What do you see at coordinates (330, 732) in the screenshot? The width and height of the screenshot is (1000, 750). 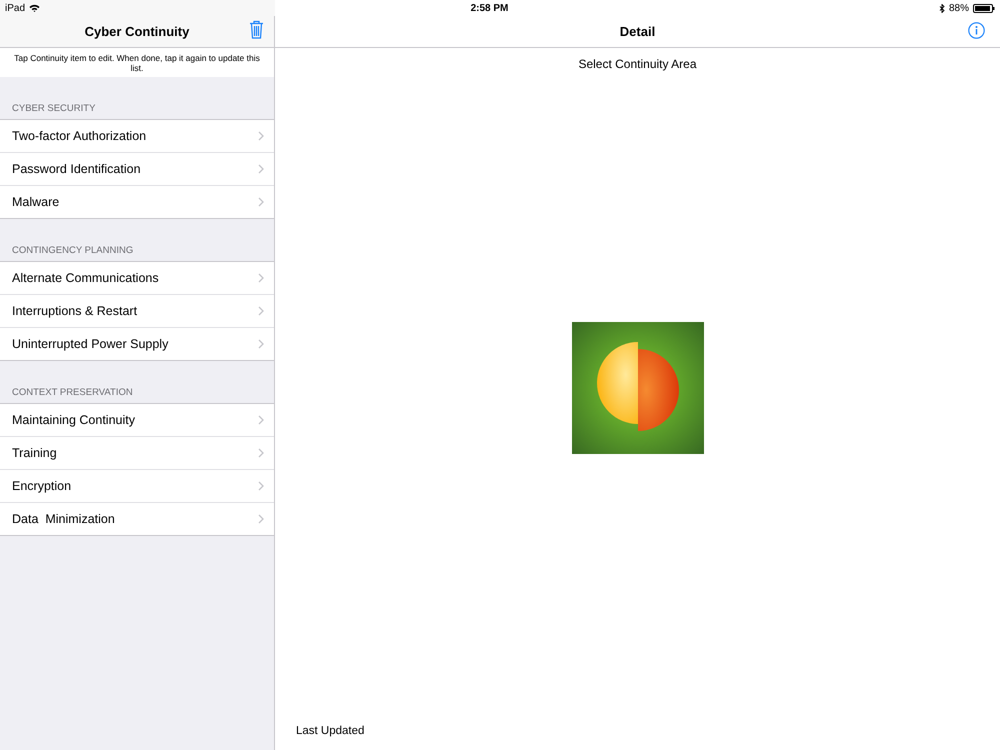 I see `last-updated-text: Last Updated` at bounding box center [330, 732].